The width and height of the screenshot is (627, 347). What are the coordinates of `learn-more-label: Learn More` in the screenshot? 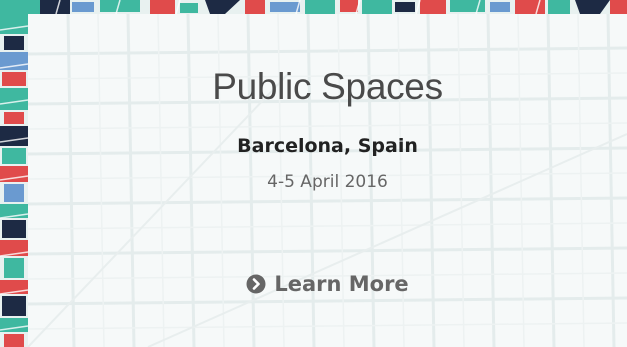 It's located at (341, 284).